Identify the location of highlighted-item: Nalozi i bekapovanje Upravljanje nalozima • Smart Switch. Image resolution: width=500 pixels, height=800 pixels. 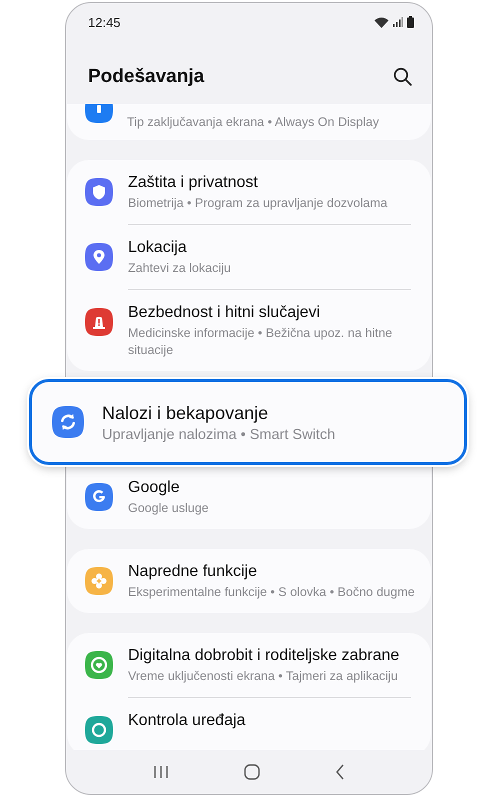
(248, 422).